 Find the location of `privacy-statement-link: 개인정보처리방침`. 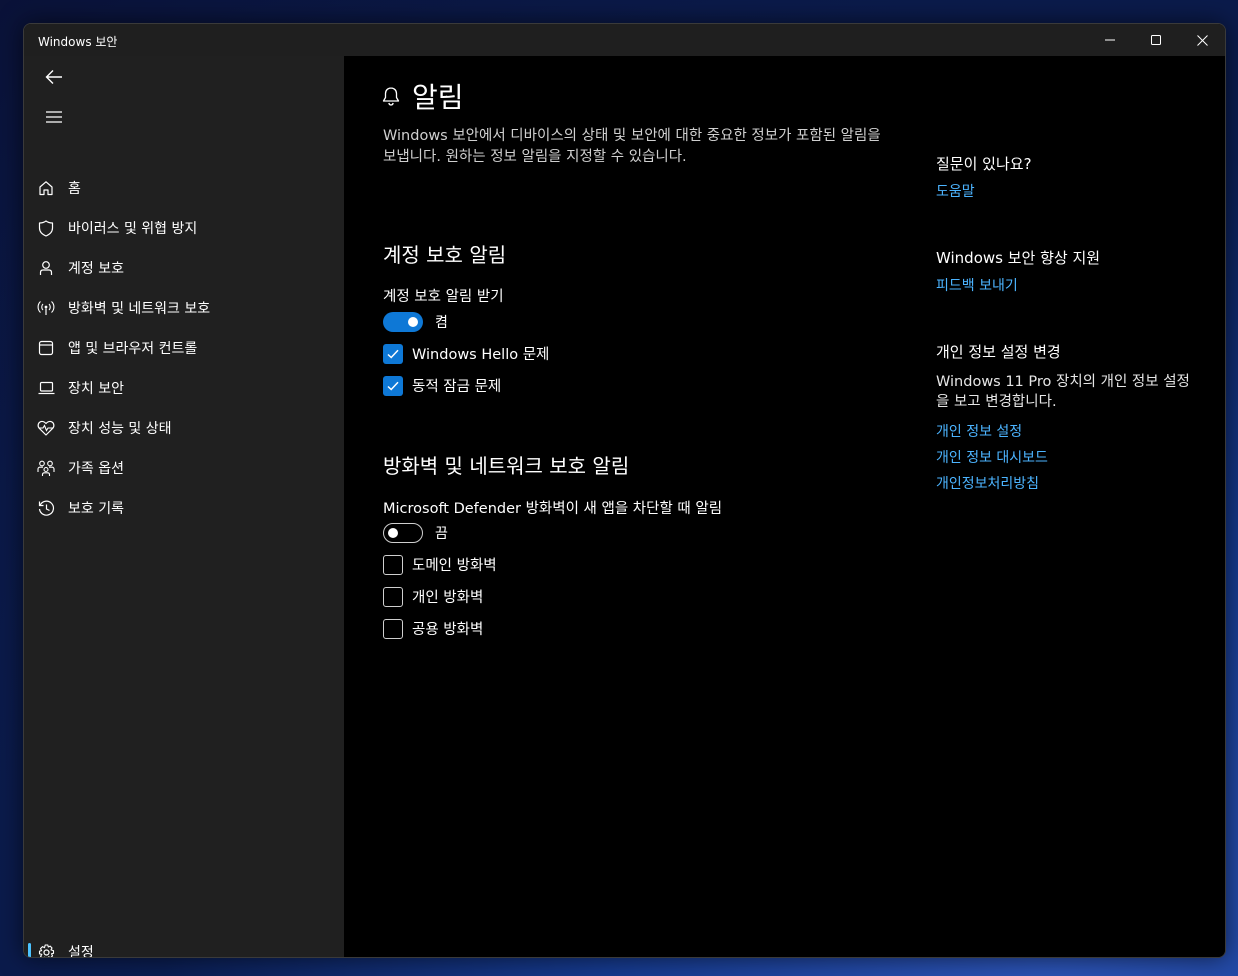

privacy-statement-link: 개인정보처리방침 is located at coordinates (987, 483).